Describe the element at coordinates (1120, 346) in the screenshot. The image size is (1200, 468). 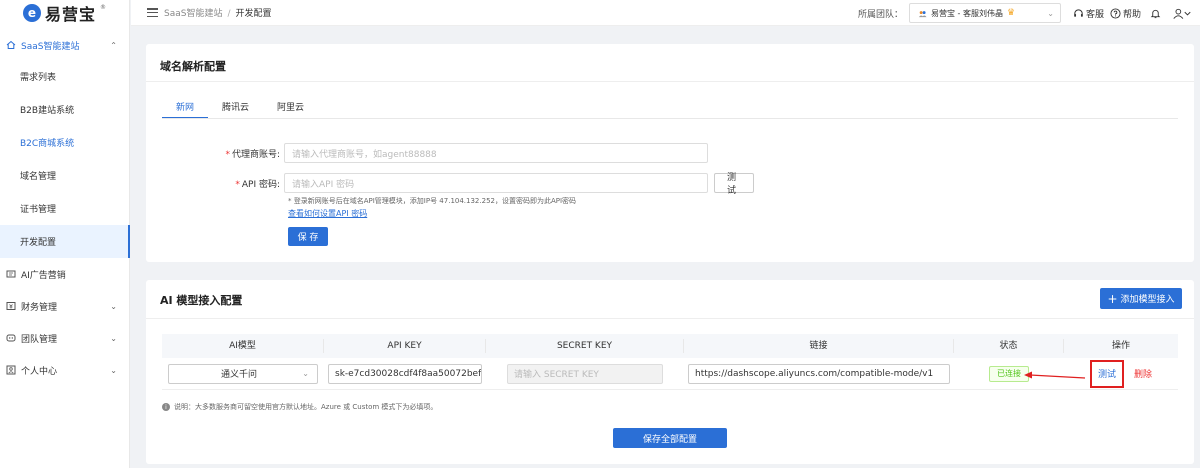
I see `column-header: 操作` at that location.